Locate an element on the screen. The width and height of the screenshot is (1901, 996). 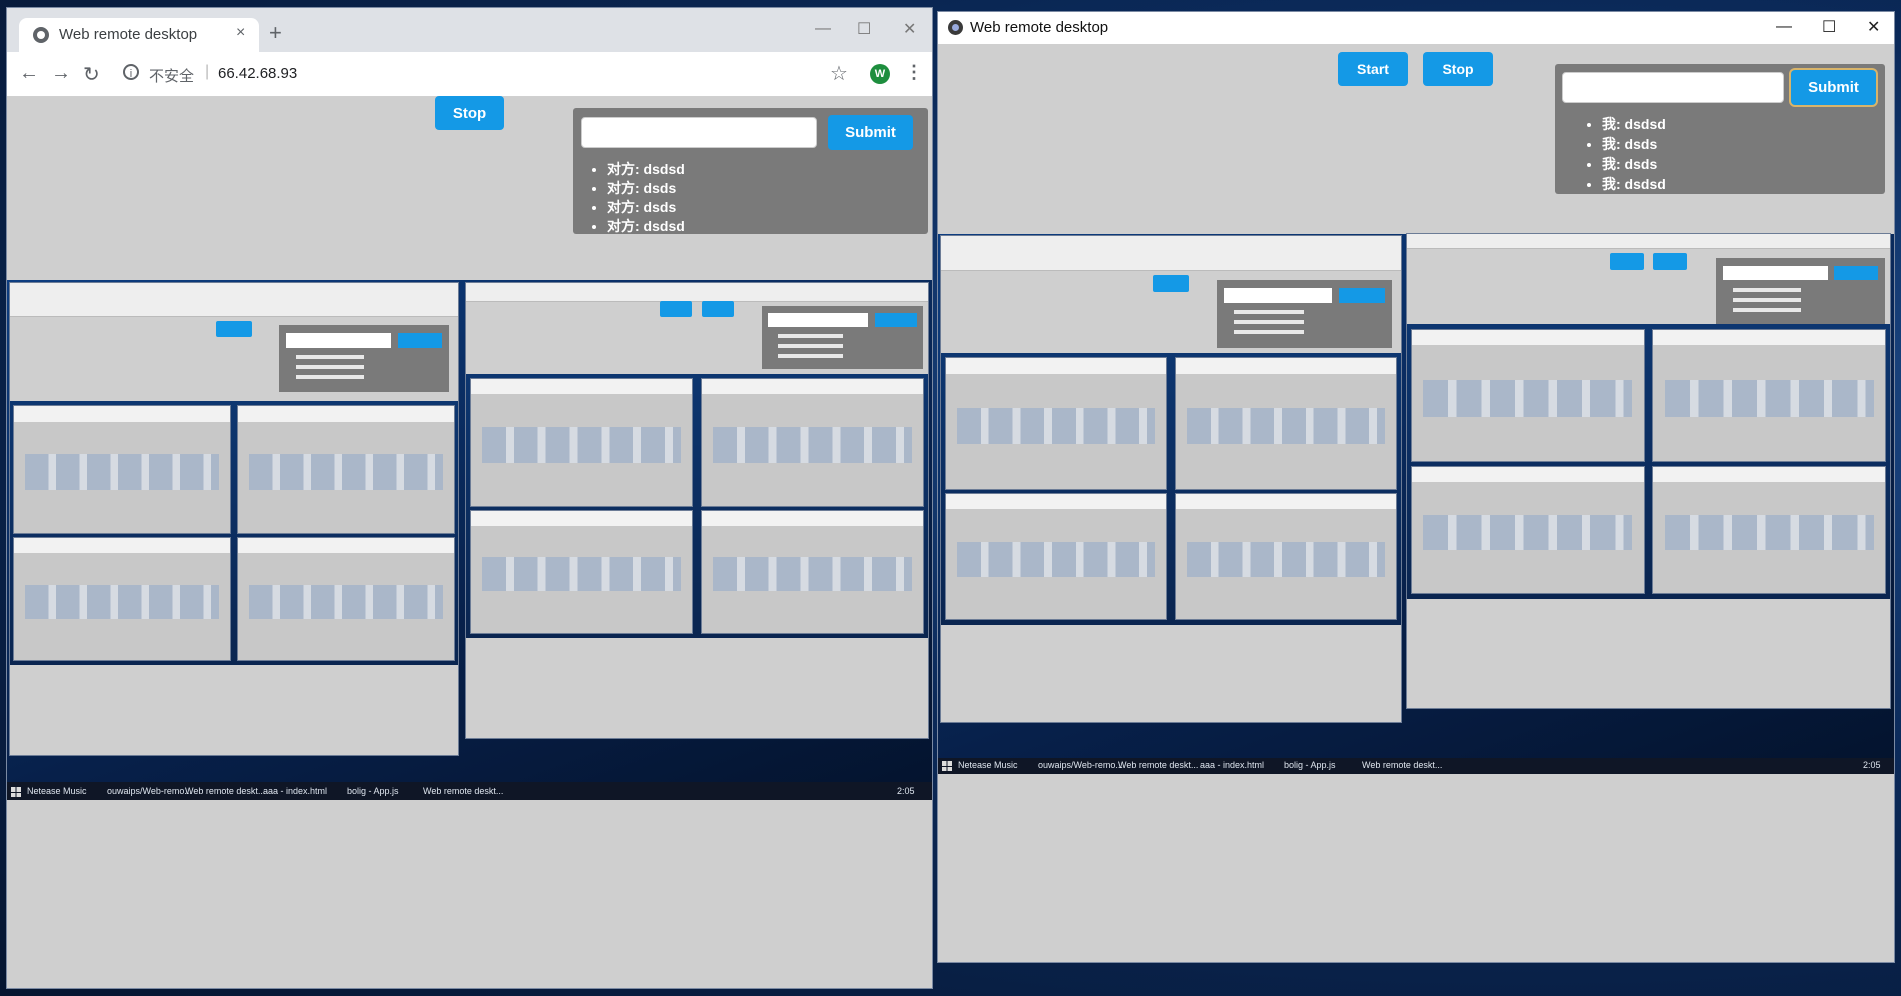
close-button: ✕ is located at coordinates (909, 29).